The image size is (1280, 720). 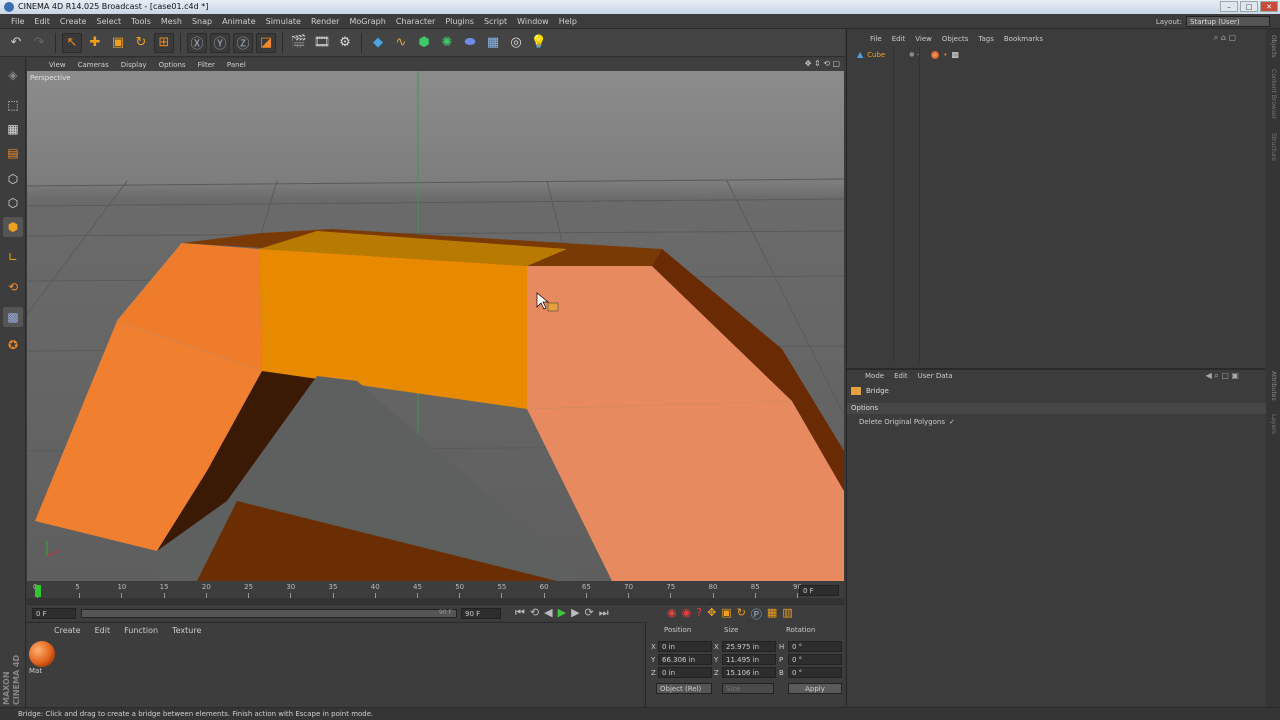 I want to click on move-icon: ✚, so click(x=95, y=43).